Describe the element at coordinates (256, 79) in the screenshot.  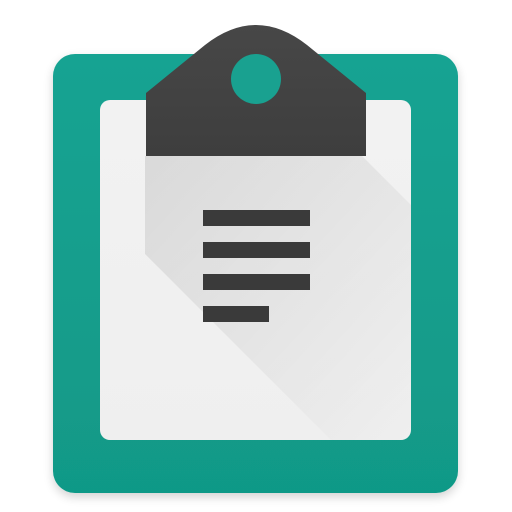
I see `clip-hole` at that location.